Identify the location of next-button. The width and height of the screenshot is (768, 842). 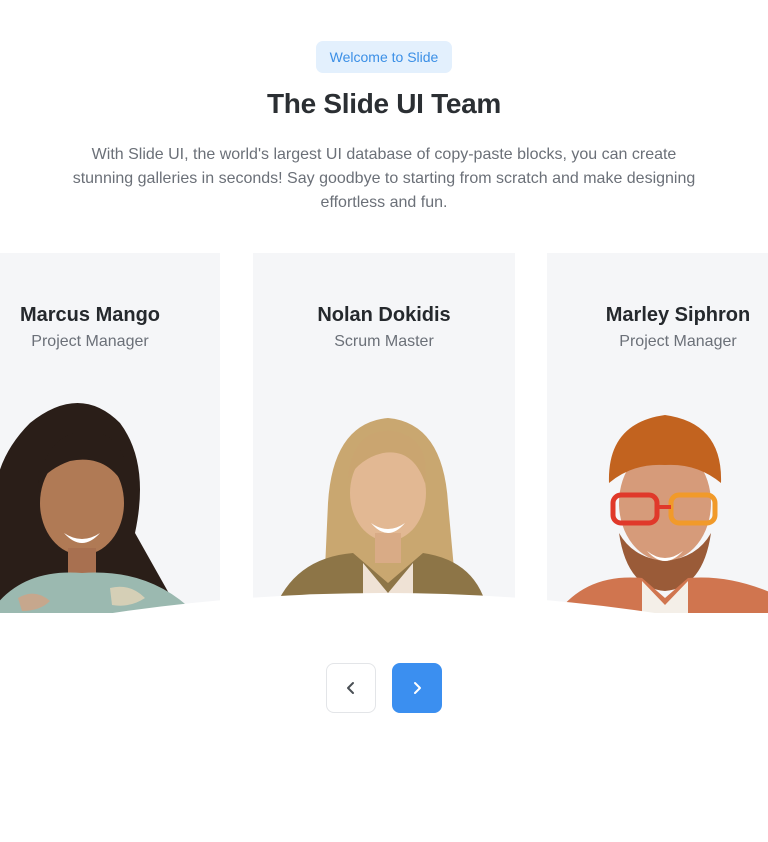
(417, 688).